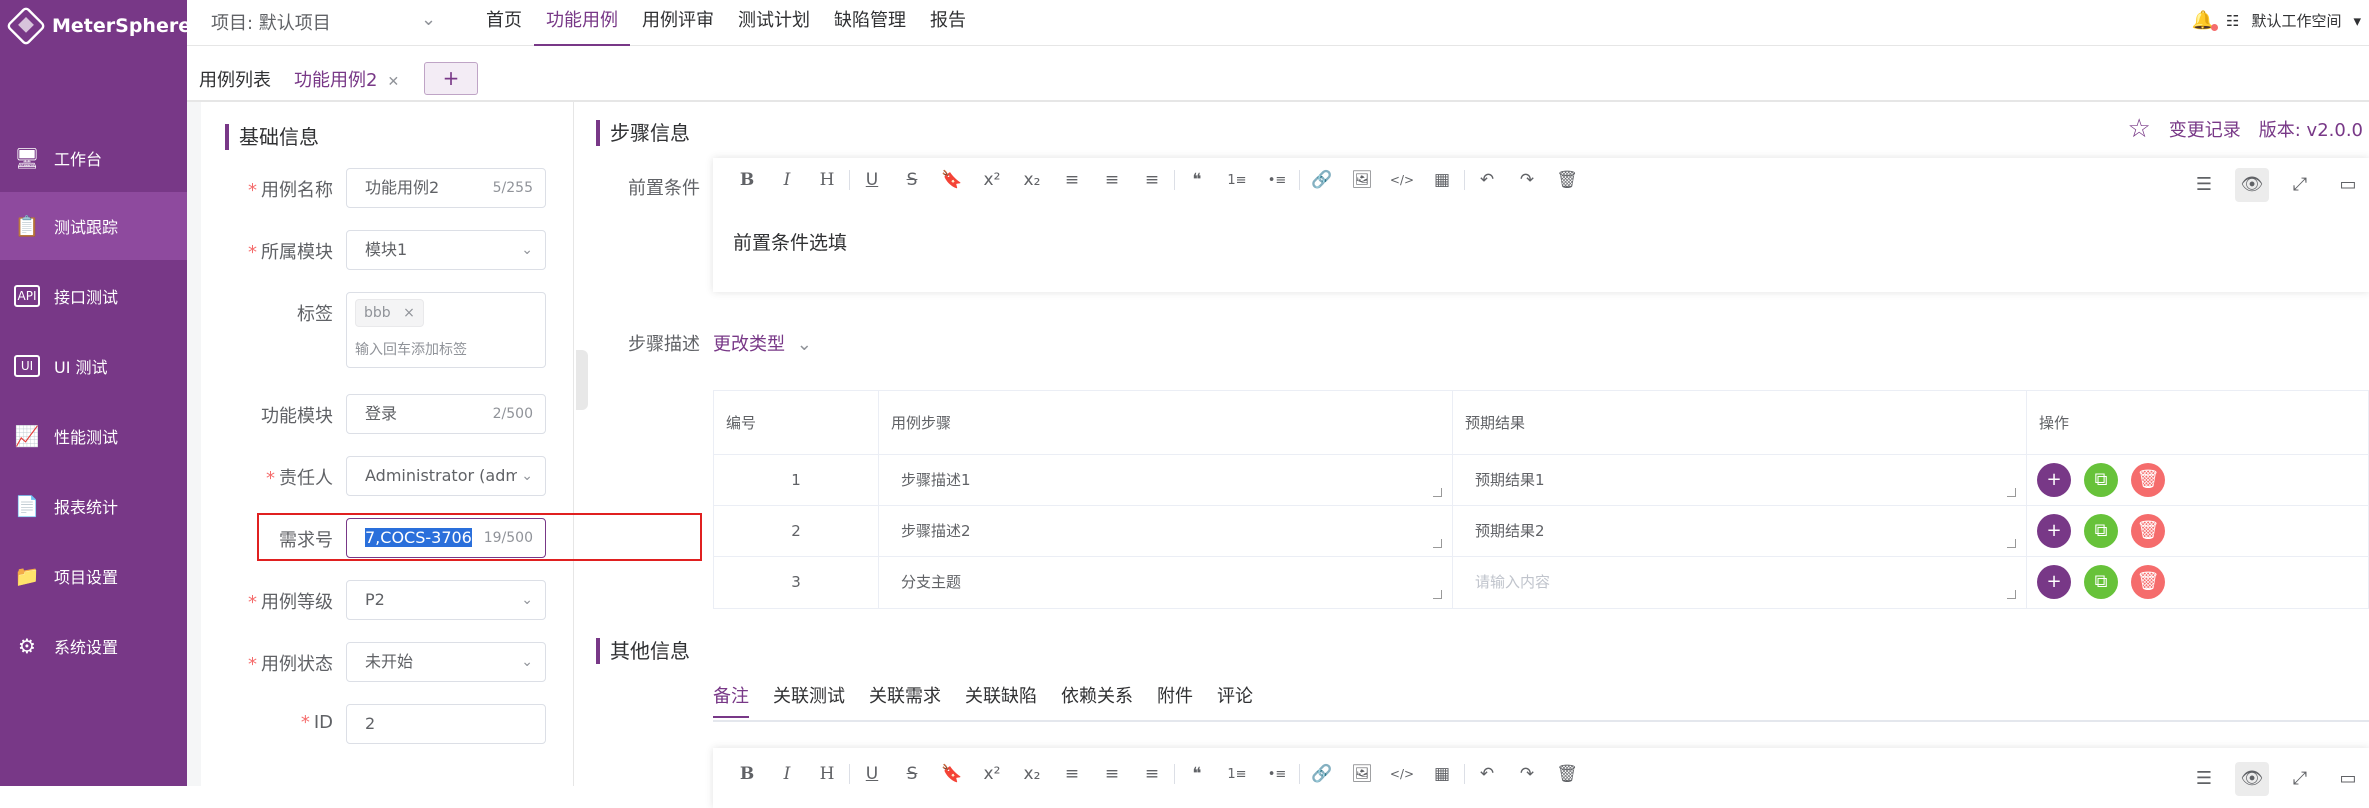 The image size is (2369, 808). Describe the element at coordinates (409, 313) in the screenshot. I see `tag-close-icon: ×` at that location.